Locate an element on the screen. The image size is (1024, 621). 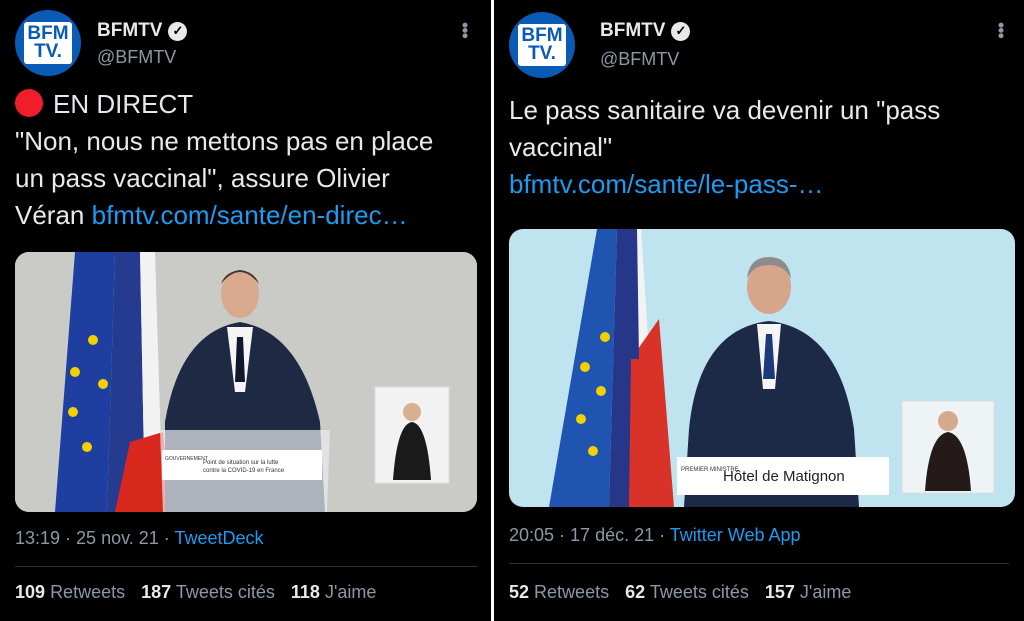
red-dot-icon is located at coordinates (29, 103).